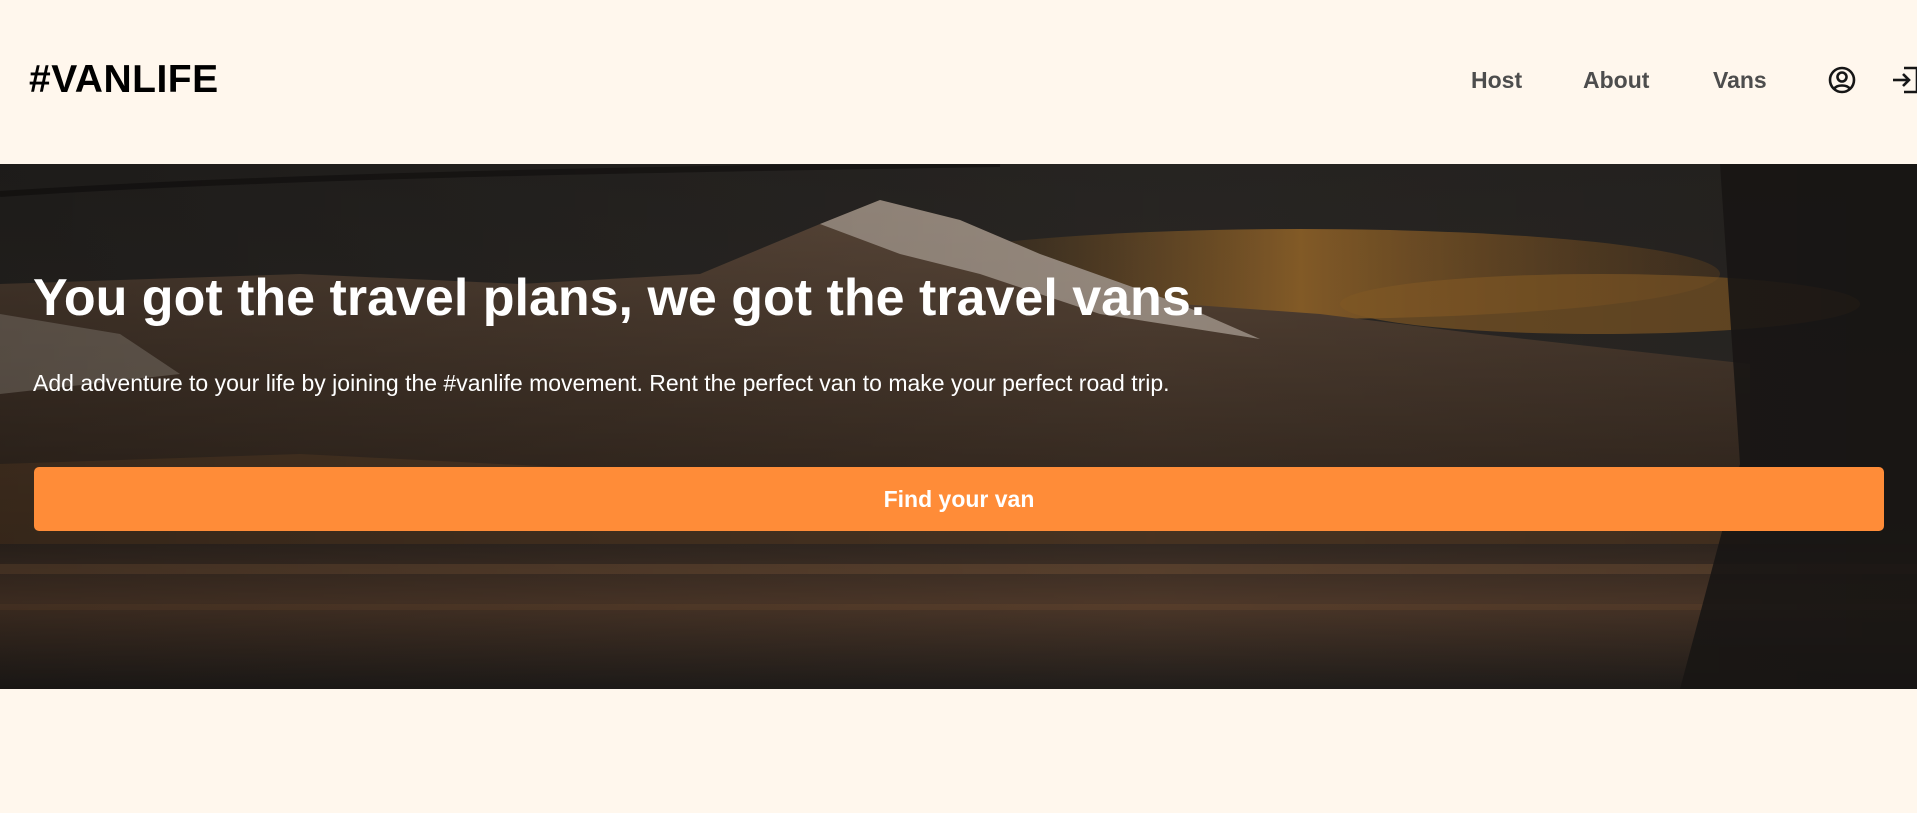 The height and width of the screenshot is (813, 1917). What do you see at coordinates (1496, 80) in the screenshot?
I see `nav-link-host: Host` at bounding box center [1496, 80].